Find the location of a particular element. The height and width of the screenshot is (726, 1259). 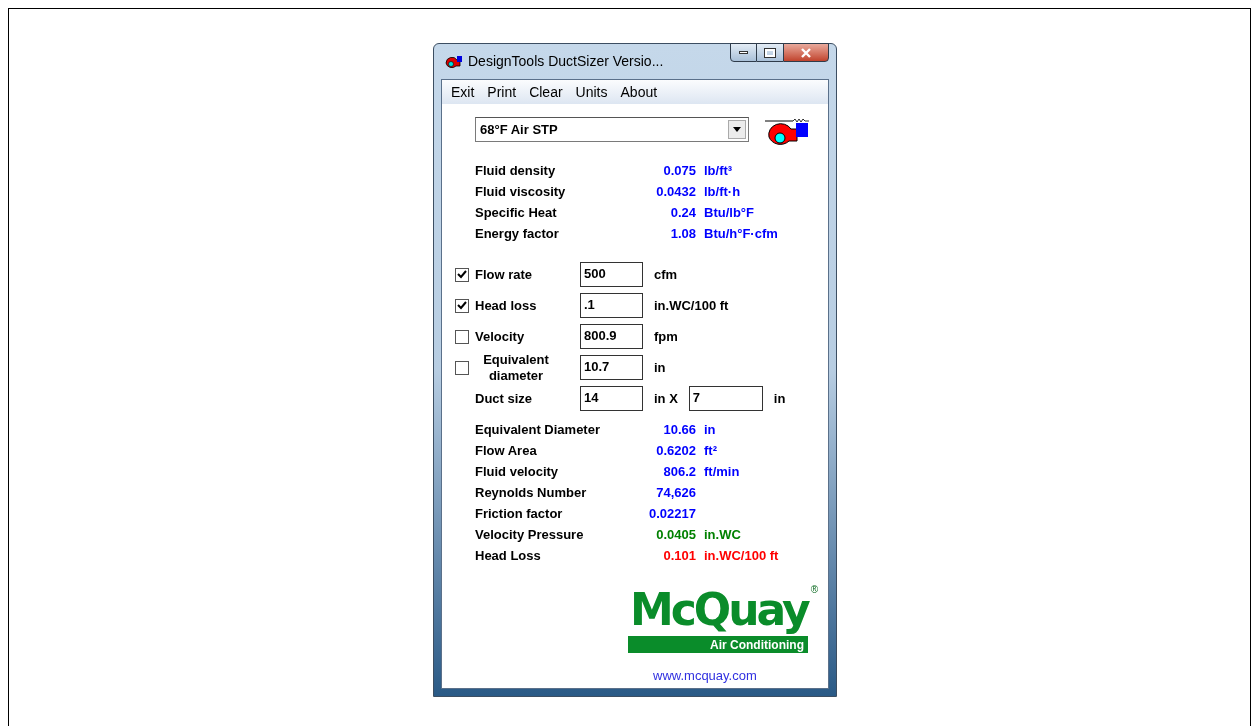

field-label: Fluid density is located at coordinates (516, 170).